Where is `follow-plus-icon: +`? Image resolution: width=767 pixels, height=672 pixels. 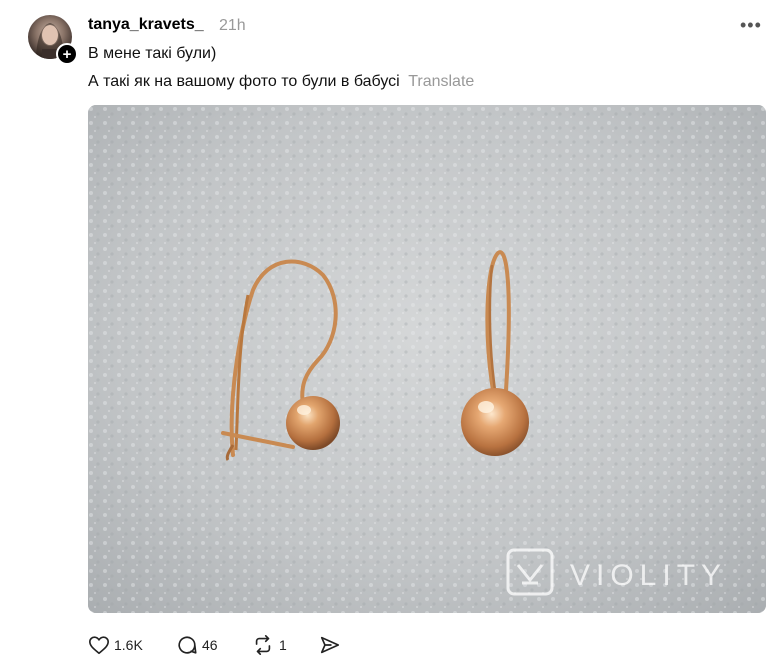 follow-plus-icon: + is located at coordinates (67, 54).